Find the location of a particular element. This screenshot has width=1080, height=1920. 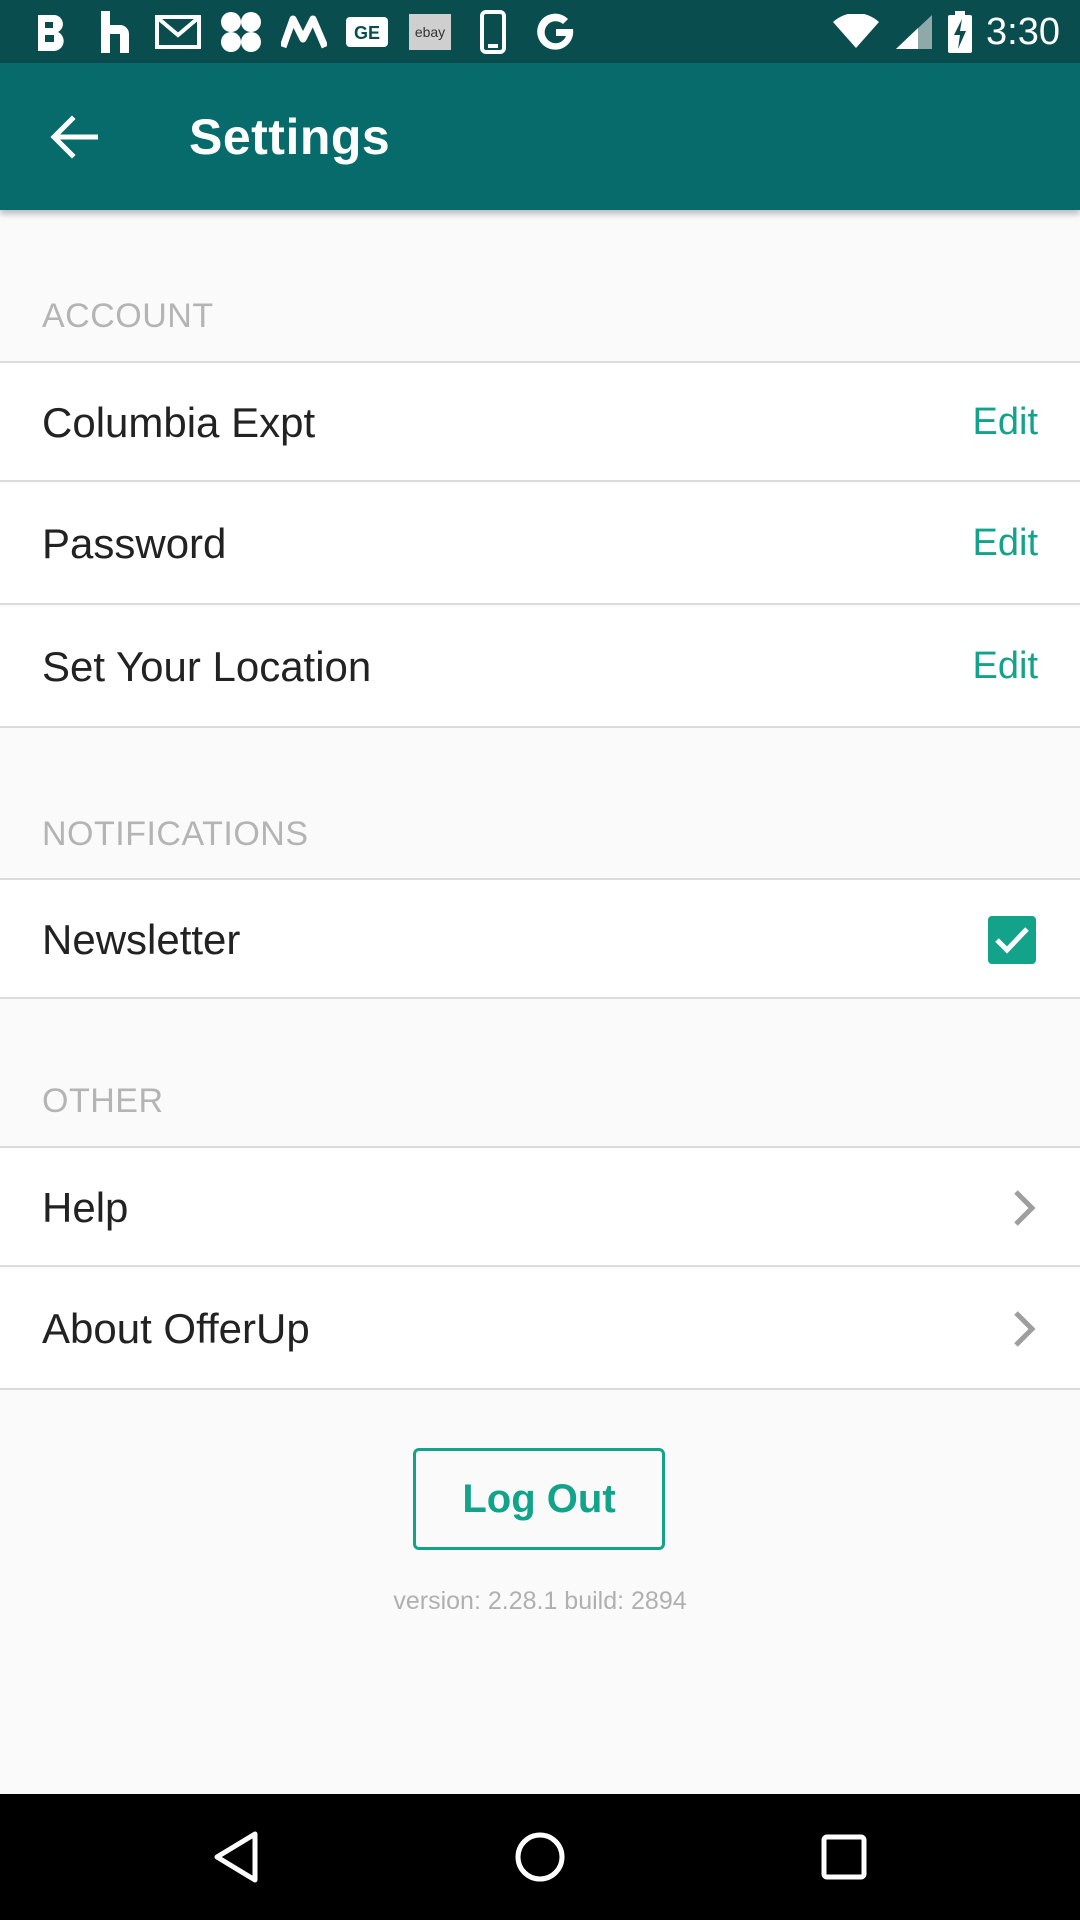

other-row-about: About OfferUp is located at coordinates (540, 1329).